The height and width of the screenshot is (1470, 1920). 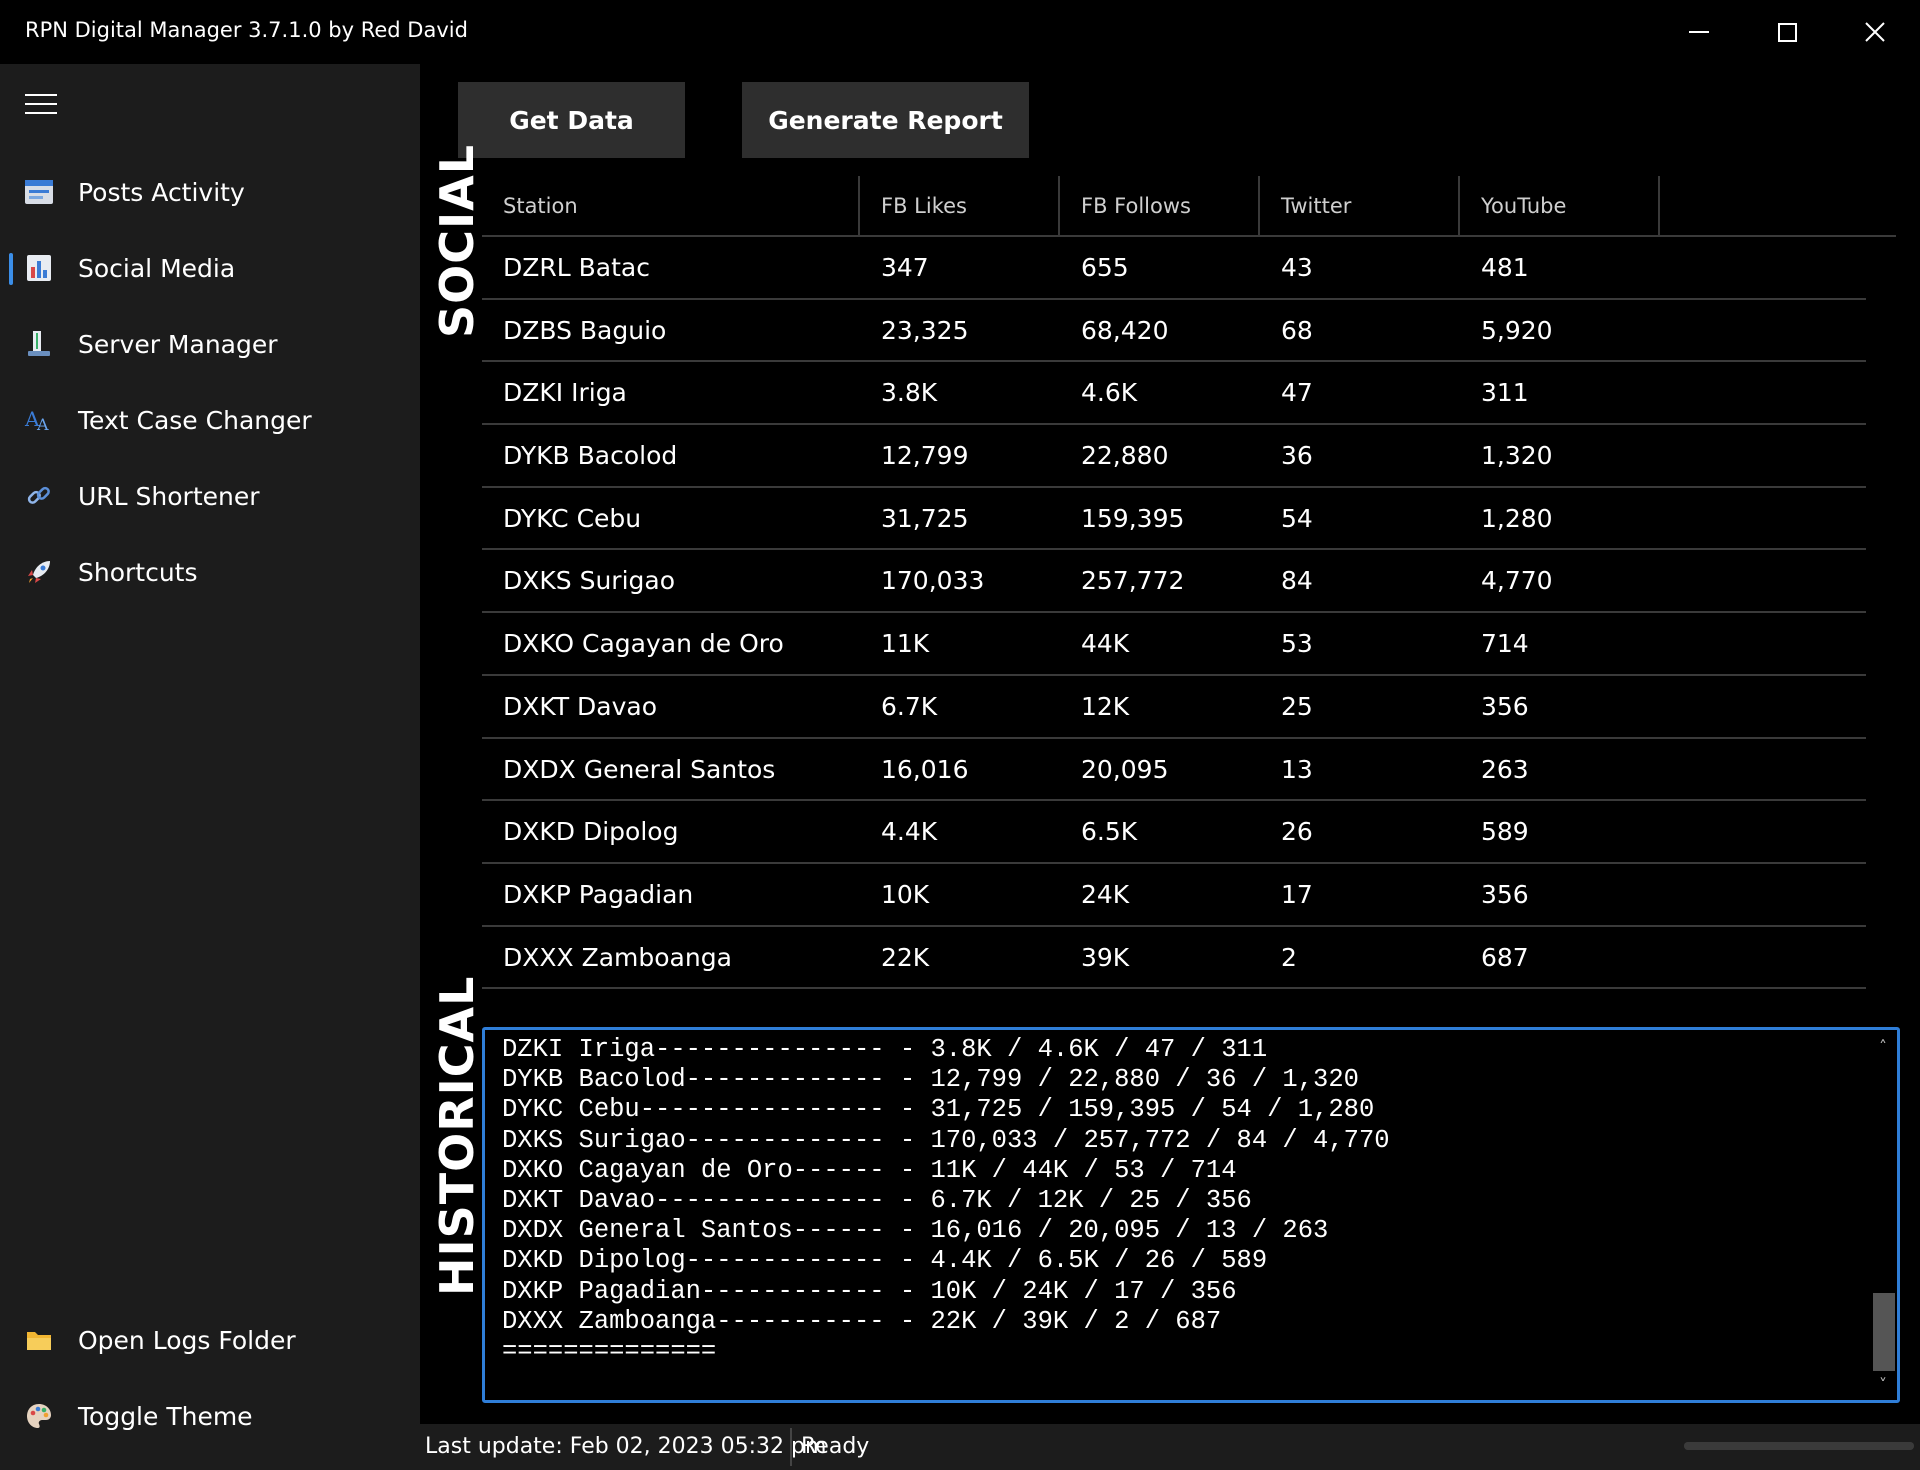 I want to click on table-cell: 26, so click(x=1297, y=832).